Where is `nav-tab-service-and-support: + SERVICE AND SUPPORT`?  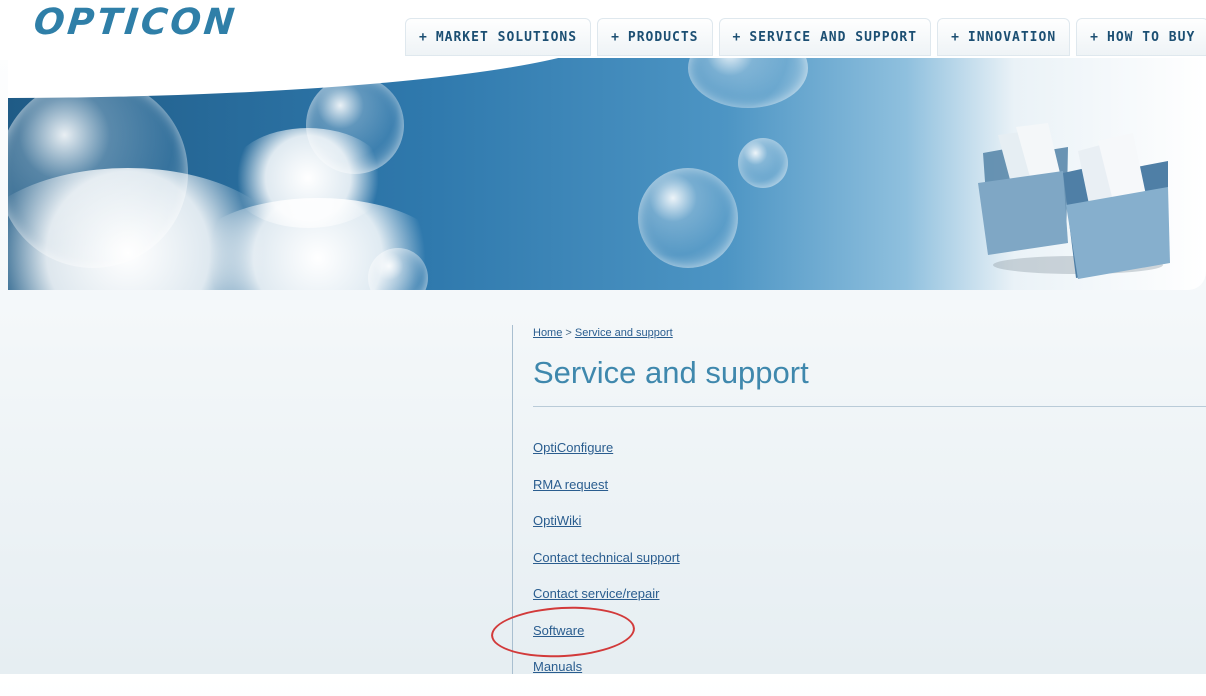
nav-tab-service-and-support: + SERVICE AND SUPPORT is located at coordinates (825, 37).